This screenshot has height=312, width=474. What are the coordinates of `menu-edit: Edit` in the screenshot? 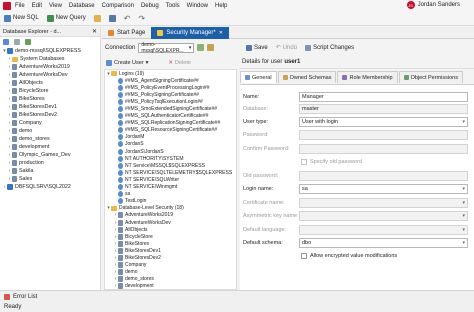 It's located at (37, 6).